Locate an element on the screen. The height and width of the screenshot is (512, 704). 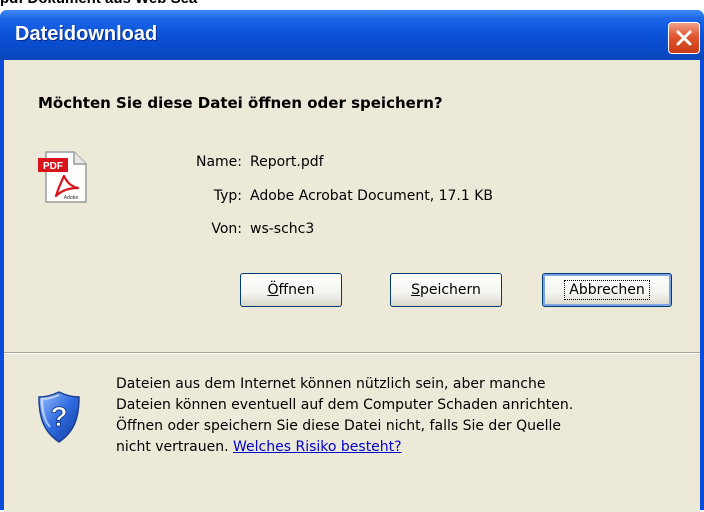
open-mnemonic: Ö is located at coordinates (273, 290).